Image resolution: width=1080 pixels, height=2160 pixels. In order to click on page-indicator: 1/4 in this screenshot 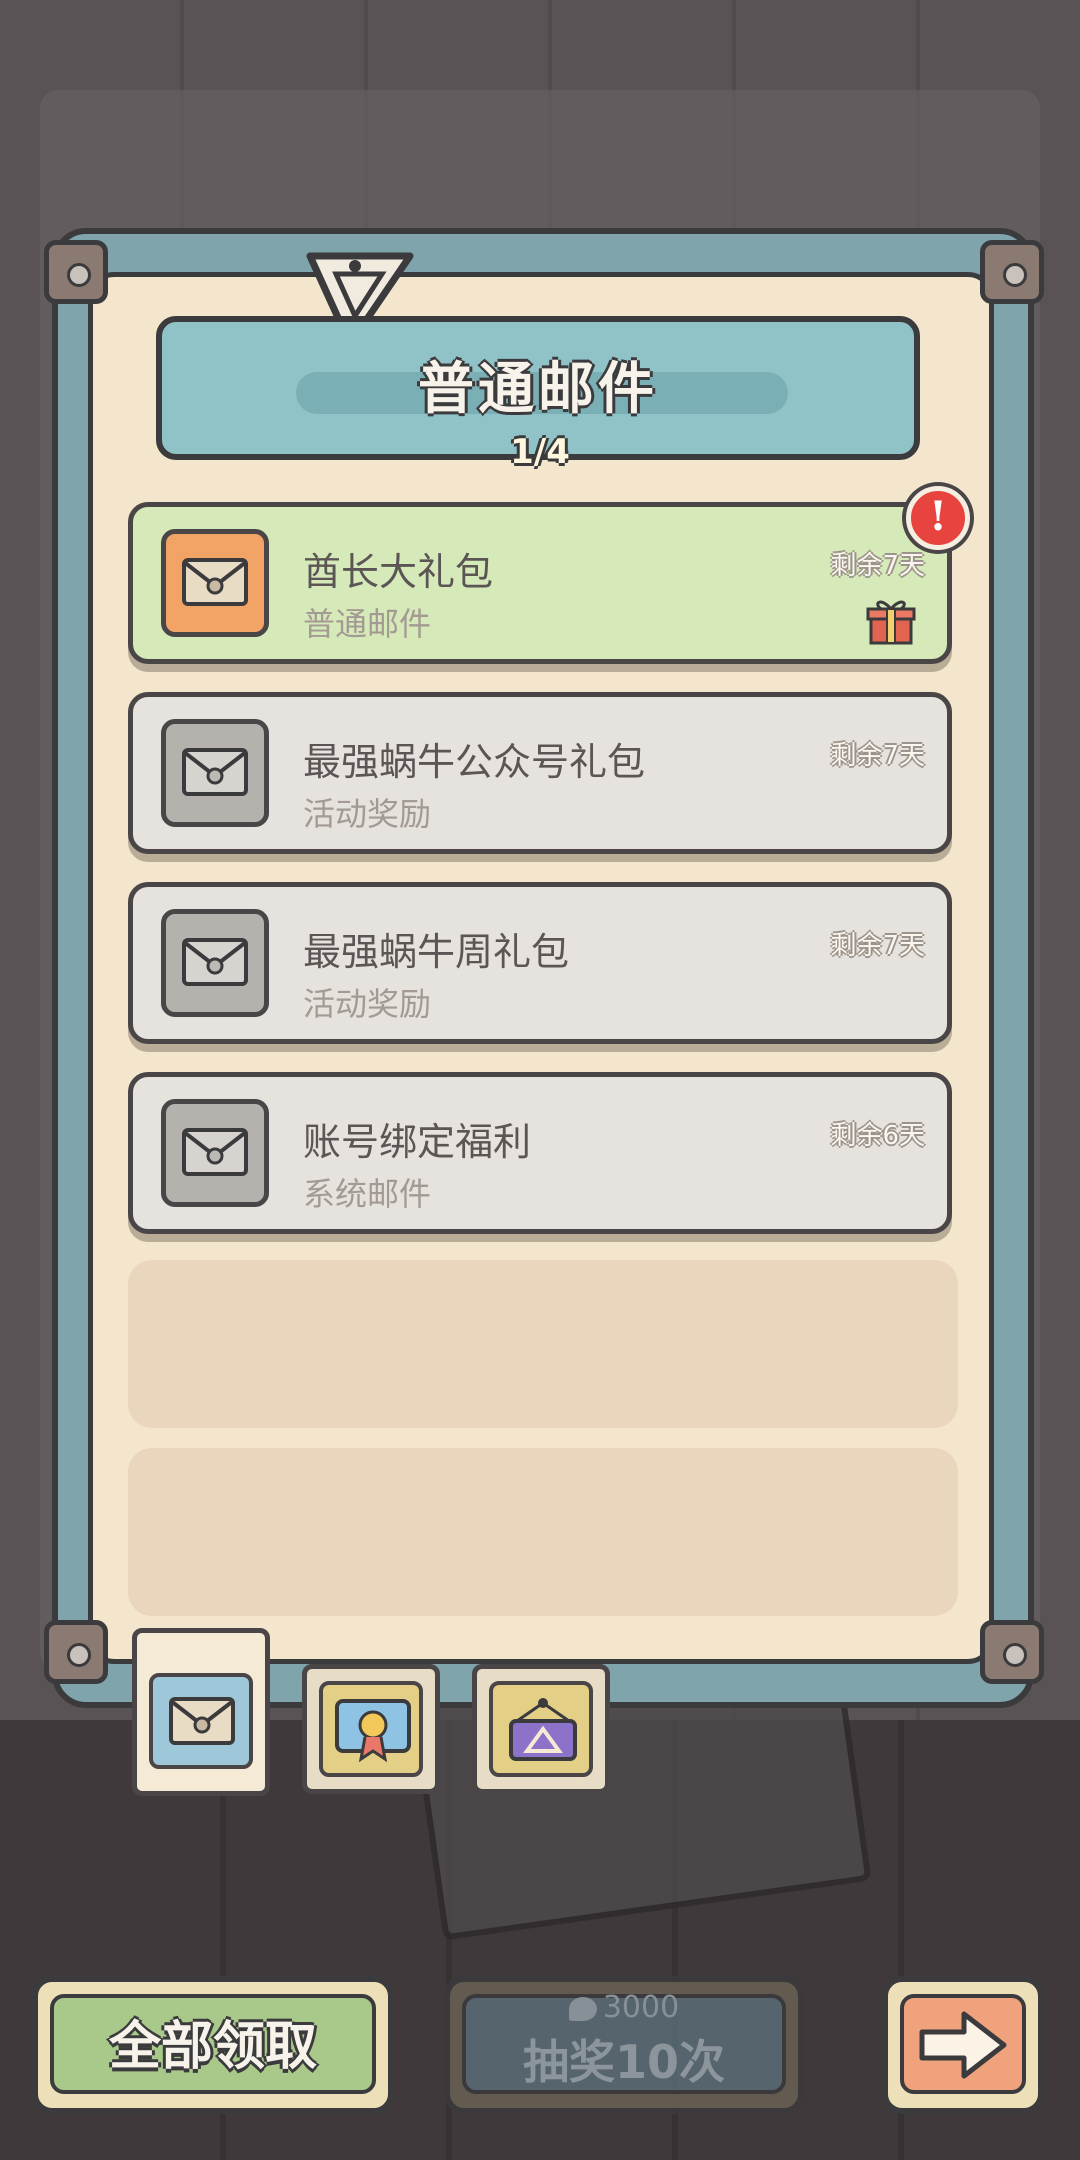, I will do `click(540, 452)`.